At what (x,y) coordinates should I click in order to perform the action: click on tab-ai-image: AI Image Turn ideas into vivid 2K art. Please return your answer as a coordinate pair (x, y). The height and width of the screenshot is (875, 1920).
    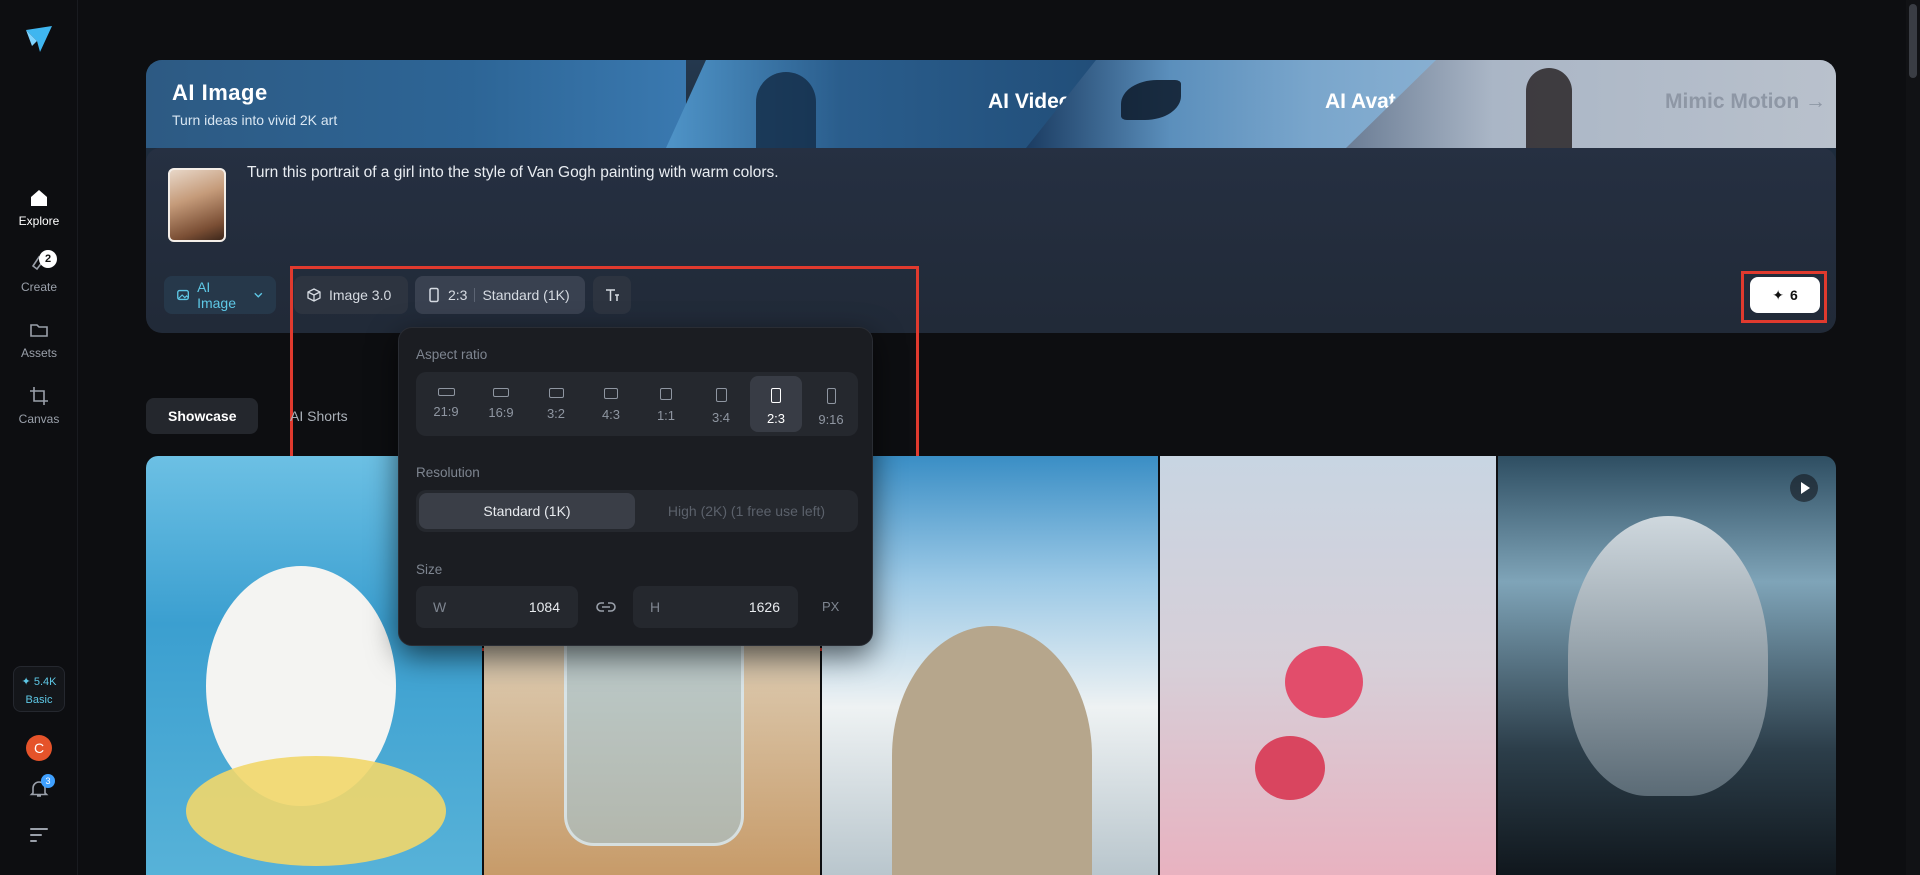
    Looking at the image, I should click on (416, 104).